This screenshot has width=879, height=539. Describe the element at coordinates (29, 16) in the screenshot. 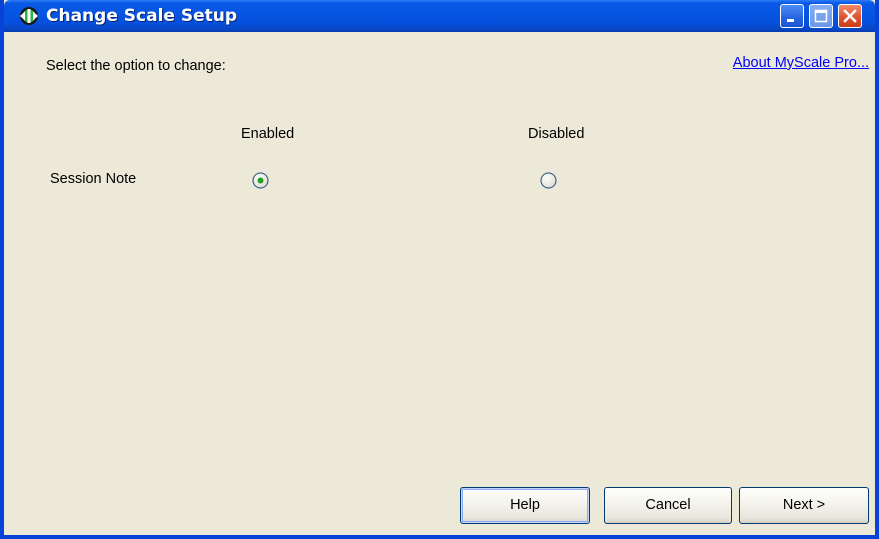

I see `myscale-app-icon` at that location.